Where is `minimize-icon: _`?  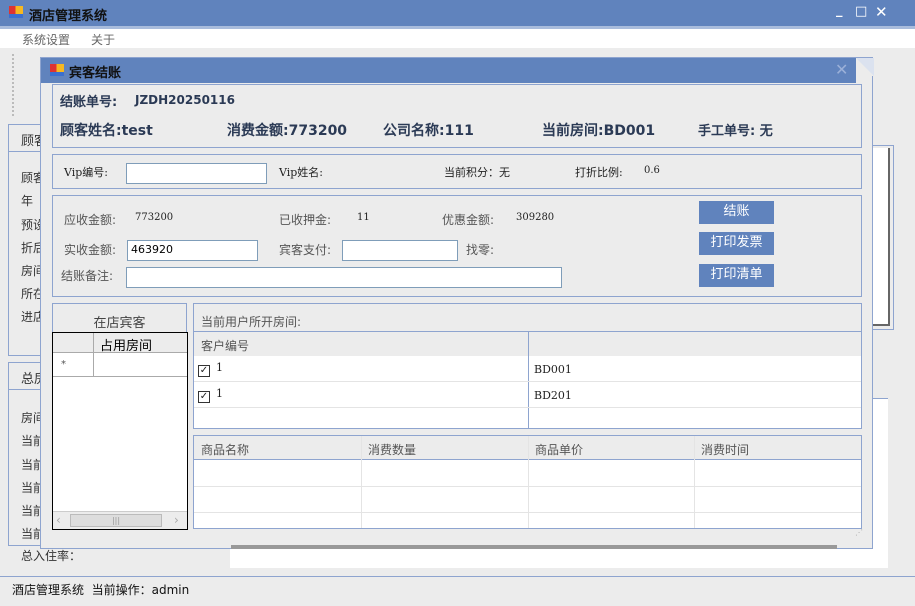 minimize-icon: _ is located at coordinates (839, 10).